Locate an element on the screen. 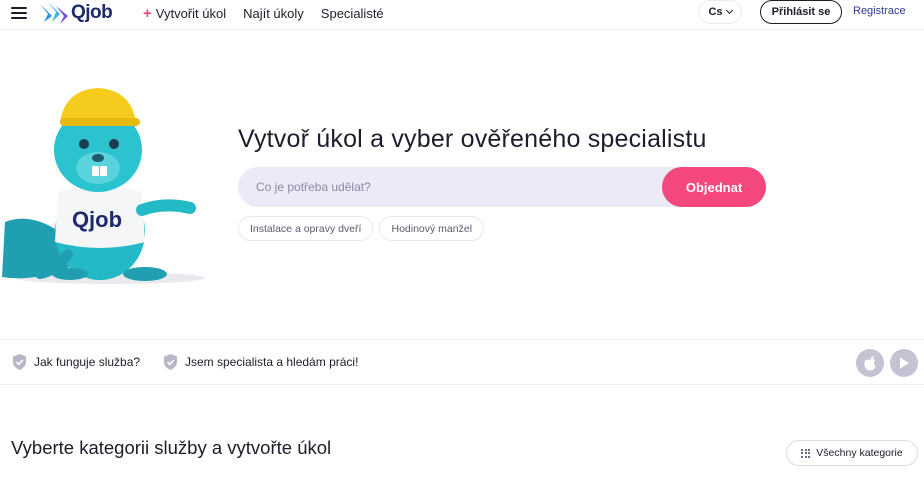  grid-icon is located at coordinates (806, 453).